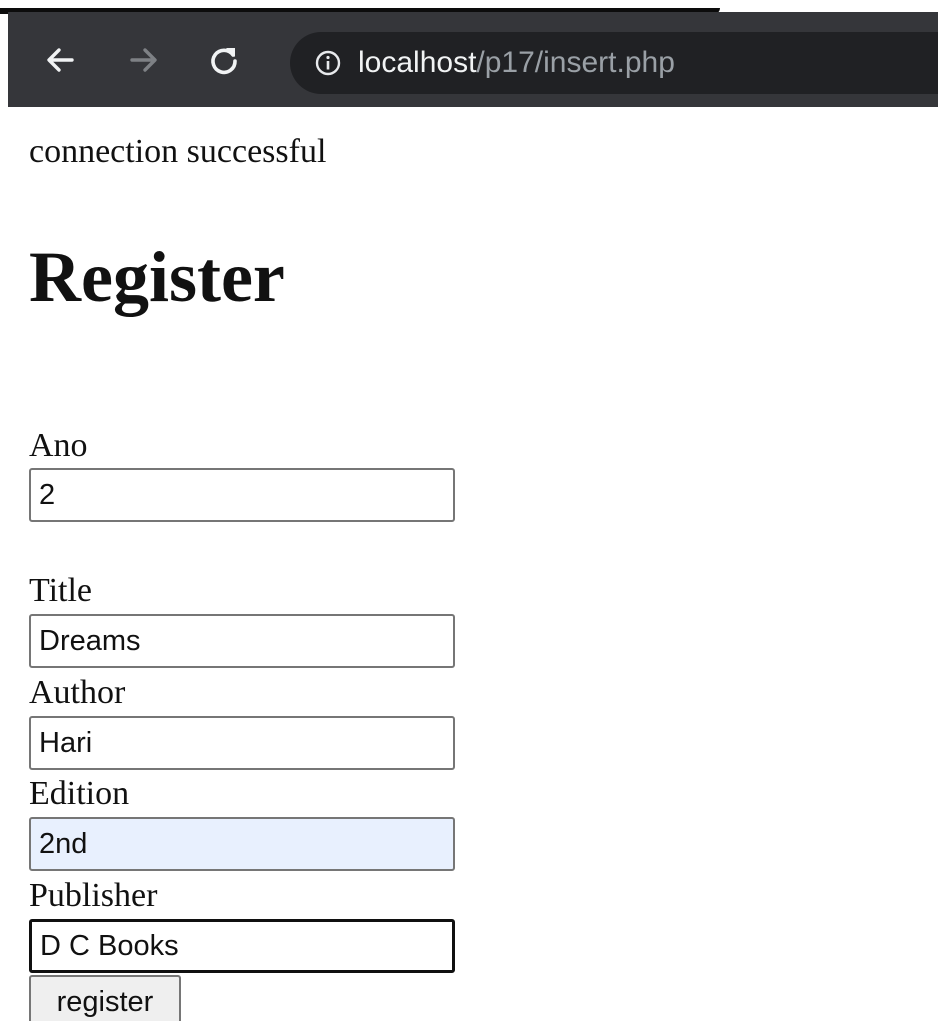 The width and height of the screenshot is (938, 1021). I want to click on author-input, so click(242, 743).